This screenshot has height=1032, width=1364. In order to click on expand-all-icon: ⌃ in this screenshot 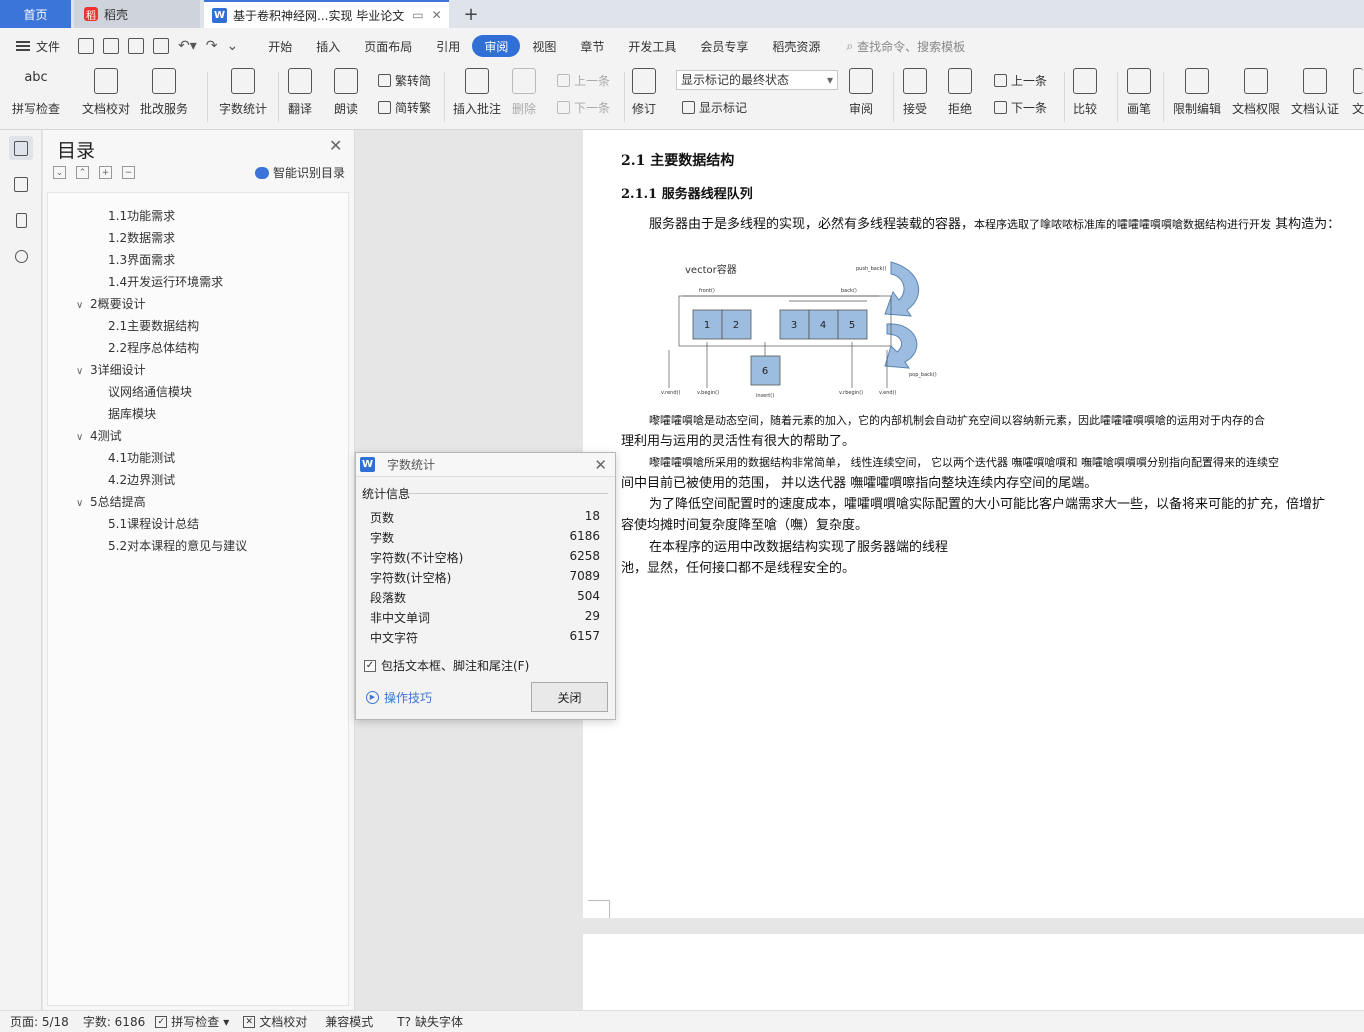, I will do `click(82, 172)`.